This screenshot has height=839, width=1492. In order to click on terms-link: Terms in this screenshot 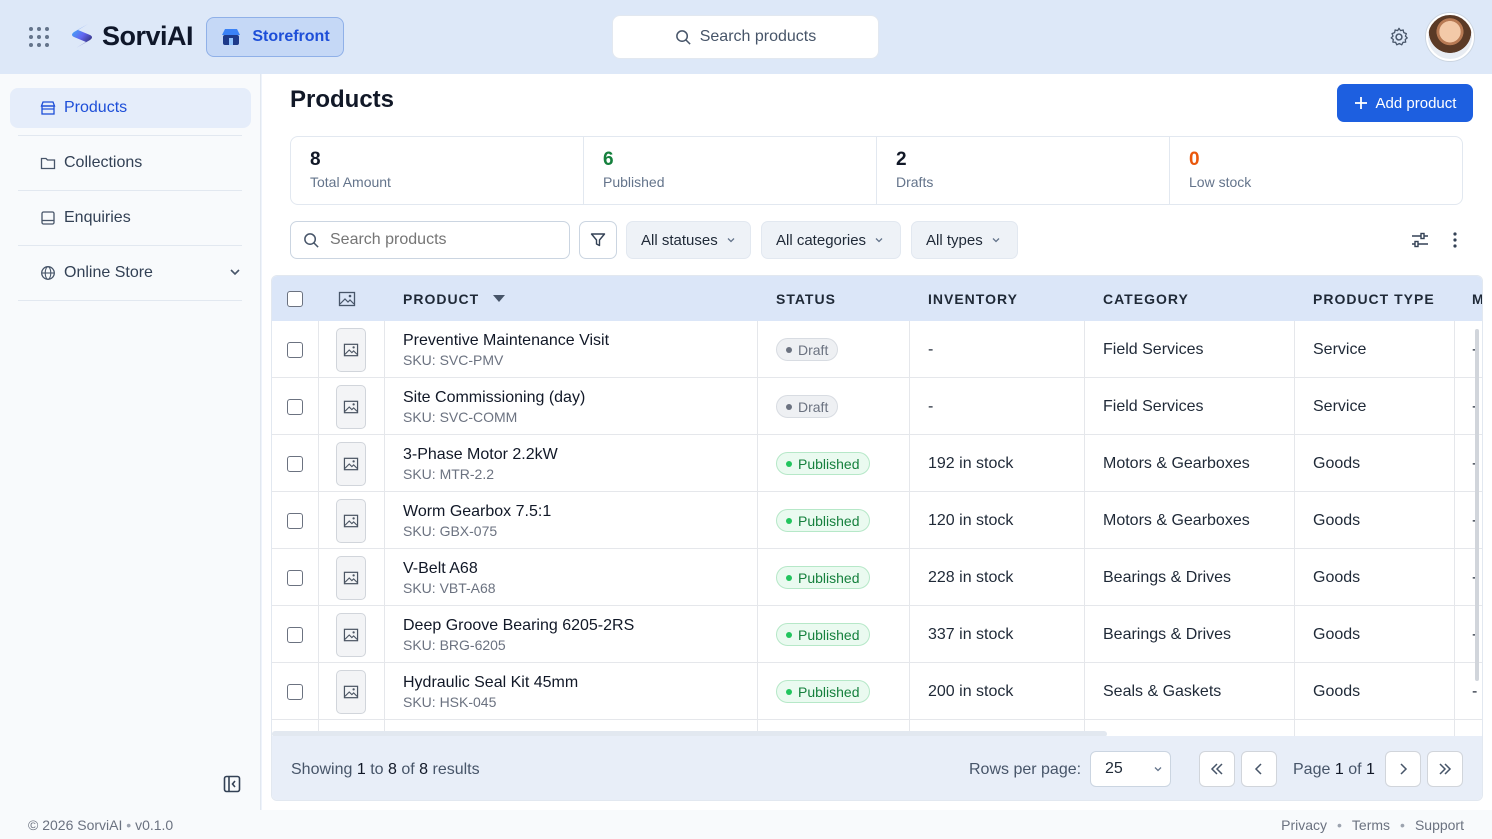, I will do `click(1371, 825)`.